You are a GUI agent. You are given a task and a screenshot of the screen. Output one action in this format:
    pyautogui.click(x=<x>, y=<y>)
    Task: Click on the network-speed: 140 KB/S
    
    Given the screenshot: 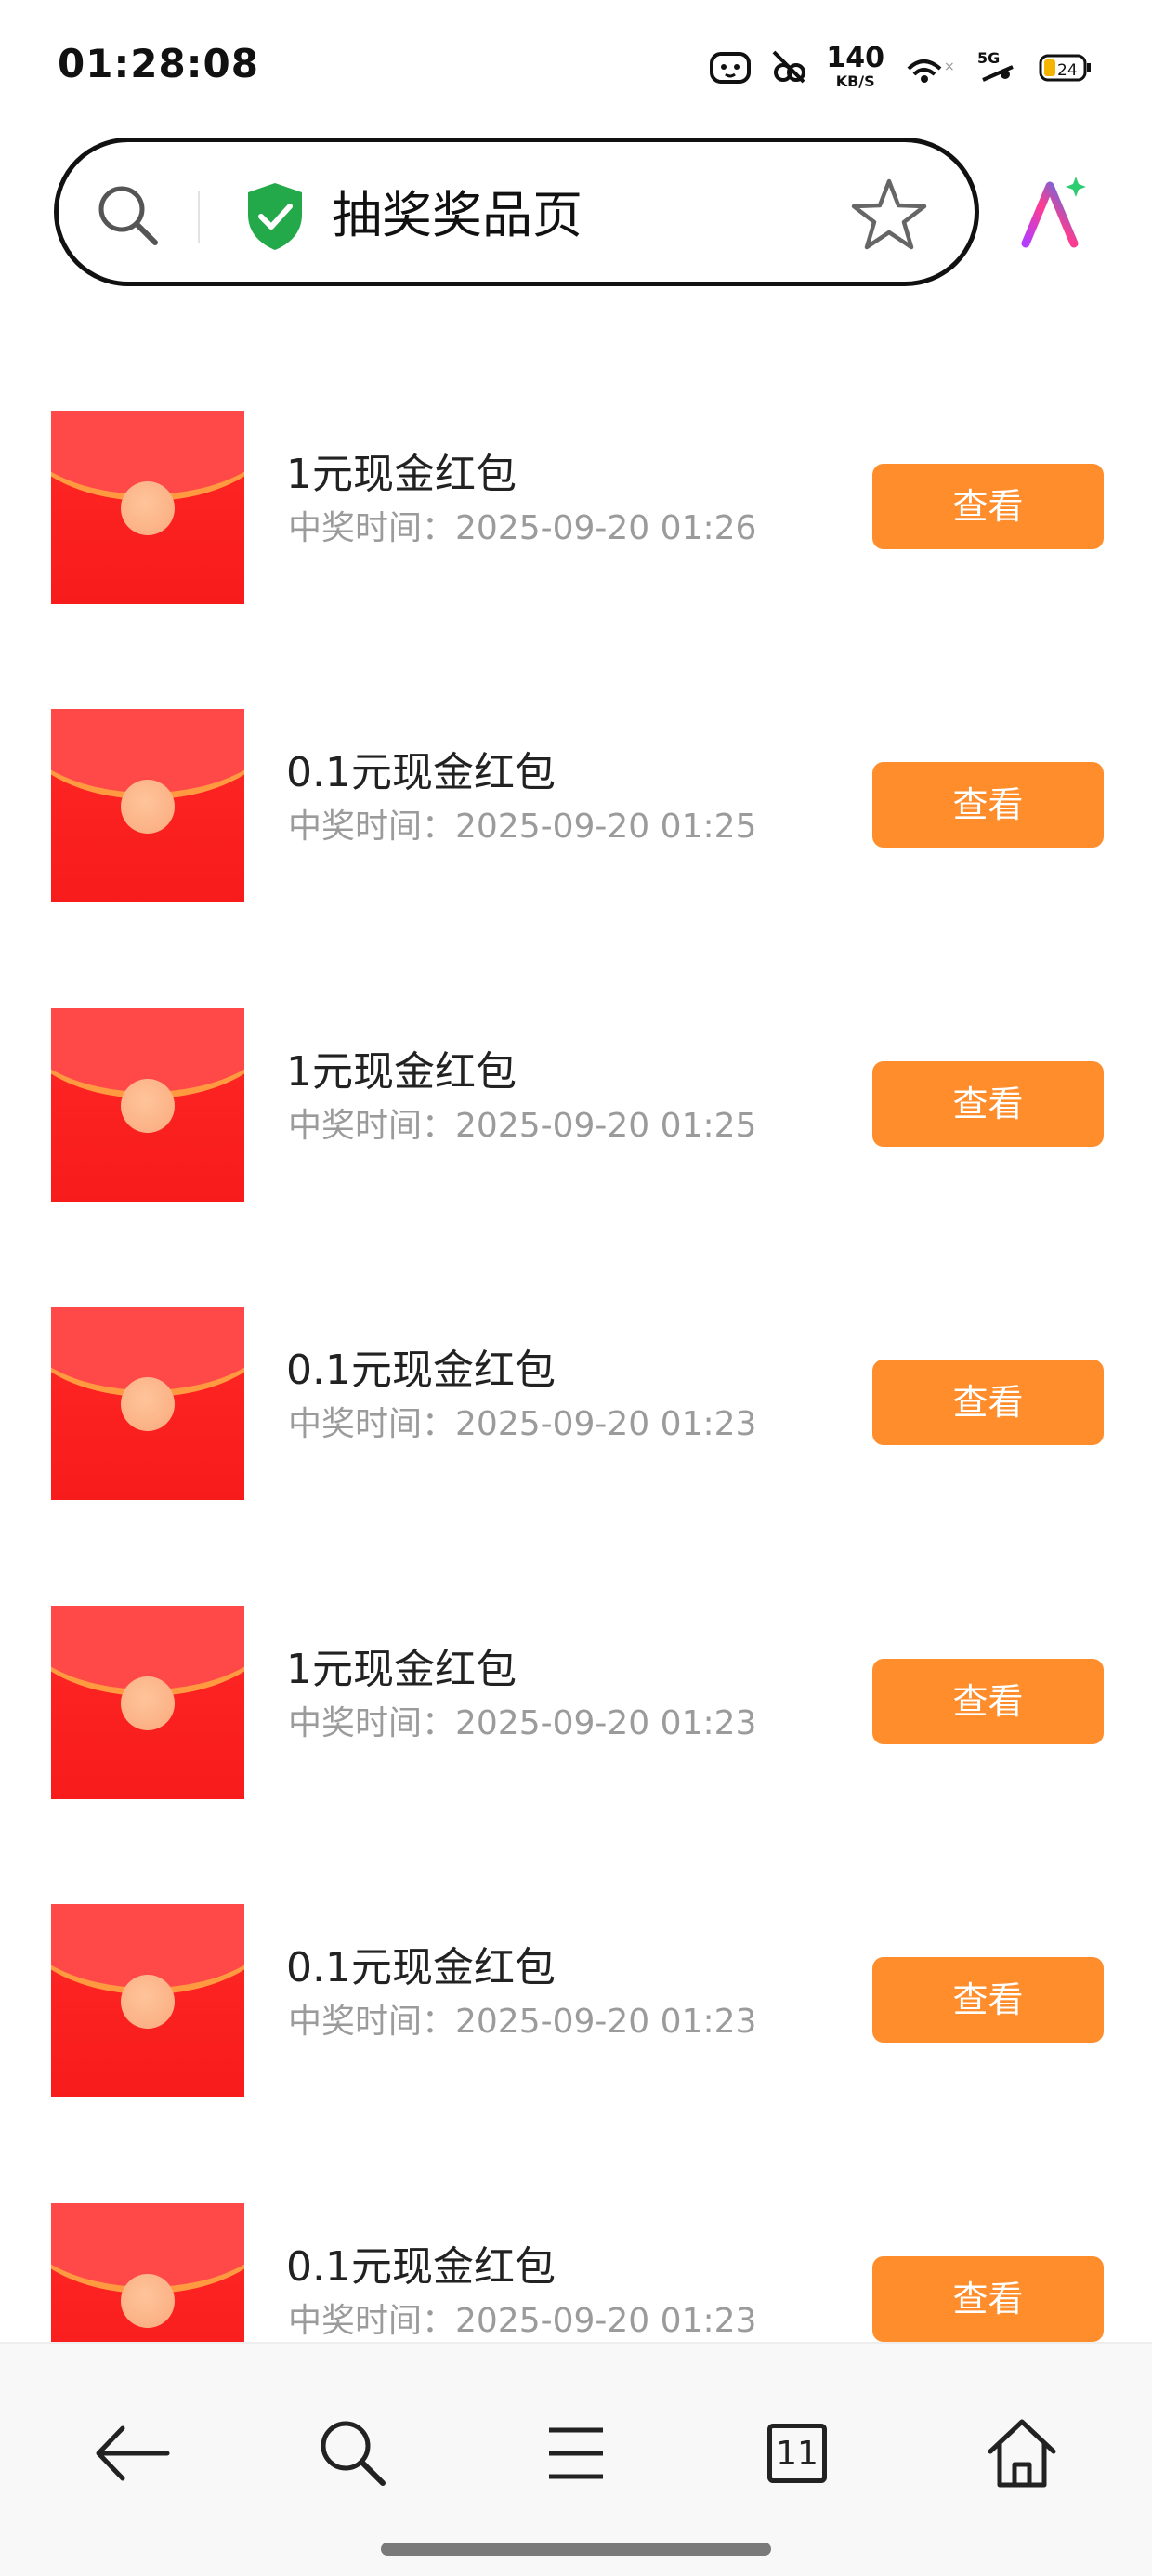 What is the action you would take?
    pyautogui.click(x=855, y=67)
    